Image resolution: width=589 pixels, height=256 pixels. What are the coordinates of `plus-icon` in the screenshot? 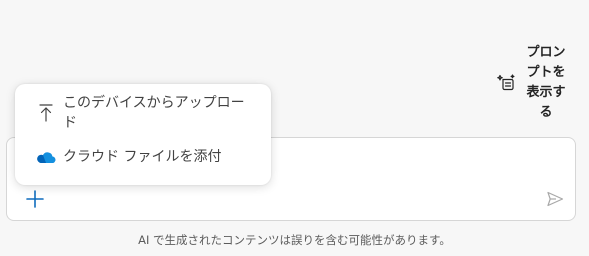 It's located at (35, 201).